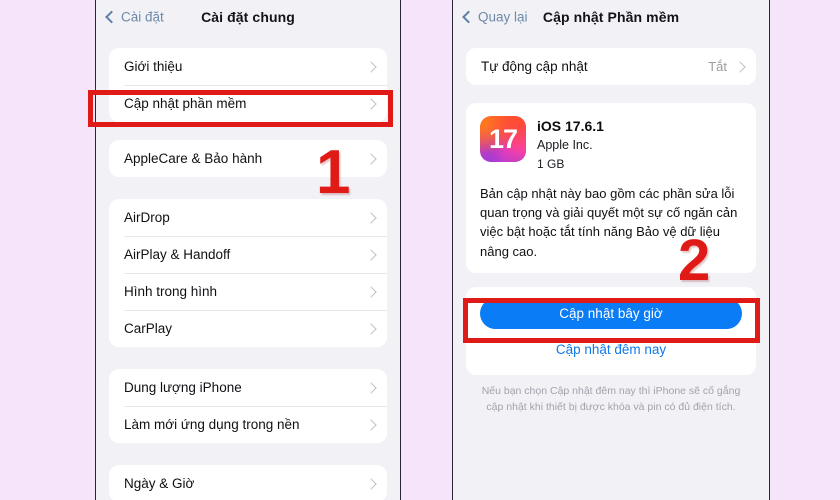 The height and width of the screenshot is (500, 840). What do you see at coordinates (248, 103) in the screenshot?
I see `sidebar-item-cap-nhat-phan-mem: Cập nhật phần mềm` at bounding box center [248, 103].